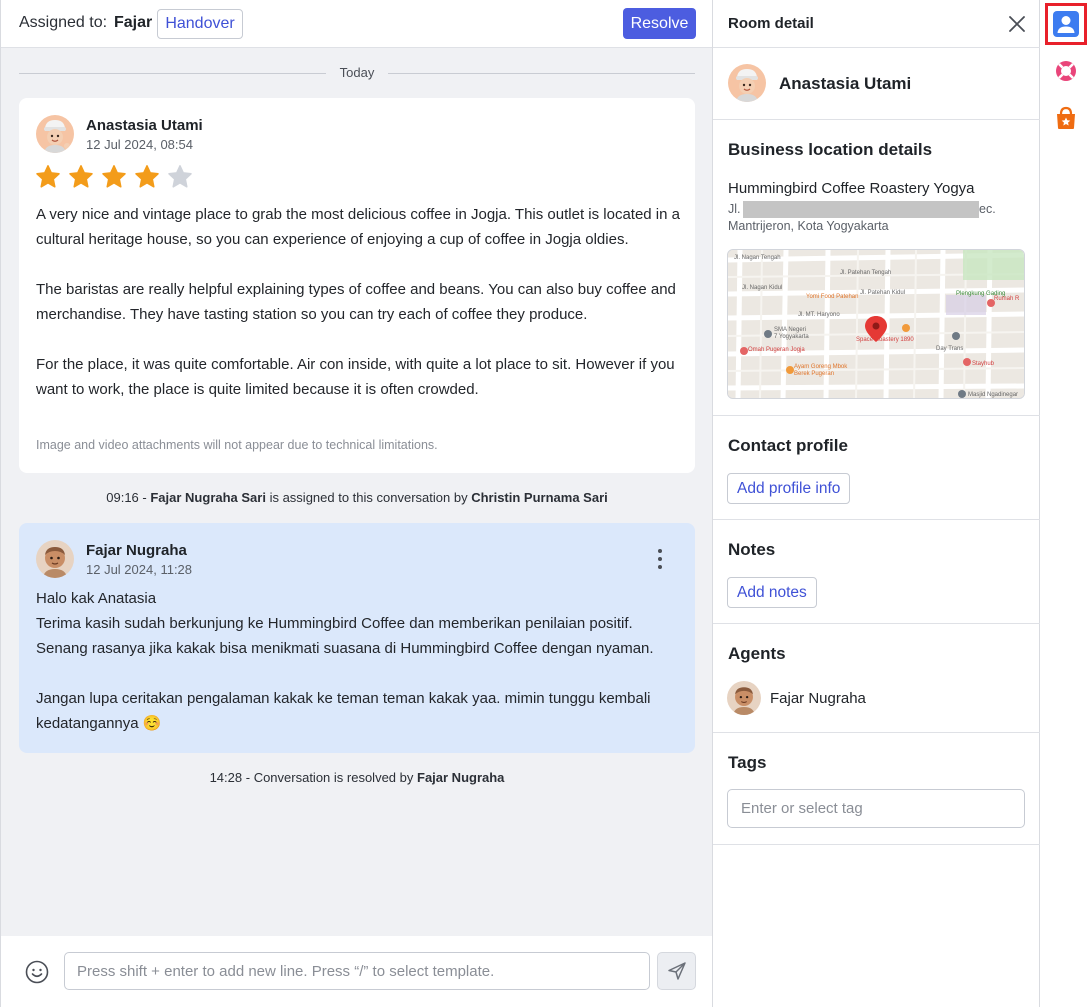 The height and width of the screenshot is (1007, 1090). What do you see at coordinates (789, 488) in the screenshot?
I see `add-profile-info-button: Add profile info` at bounding box center [789, 488].